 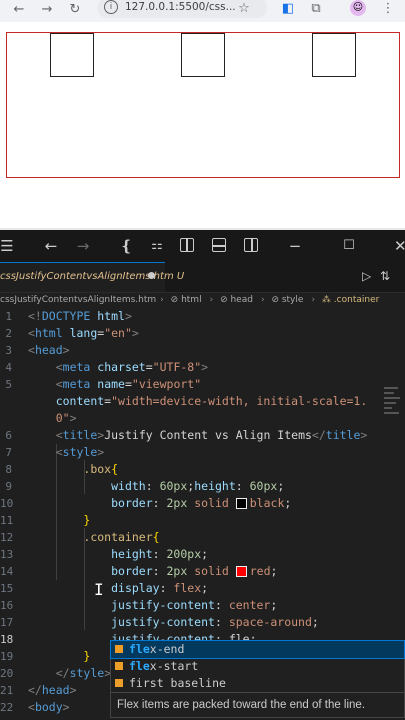 What do you see at coordinates (187, 588) in the screenshot?
I see `code-token: flex` at bounding box center [187, 588].